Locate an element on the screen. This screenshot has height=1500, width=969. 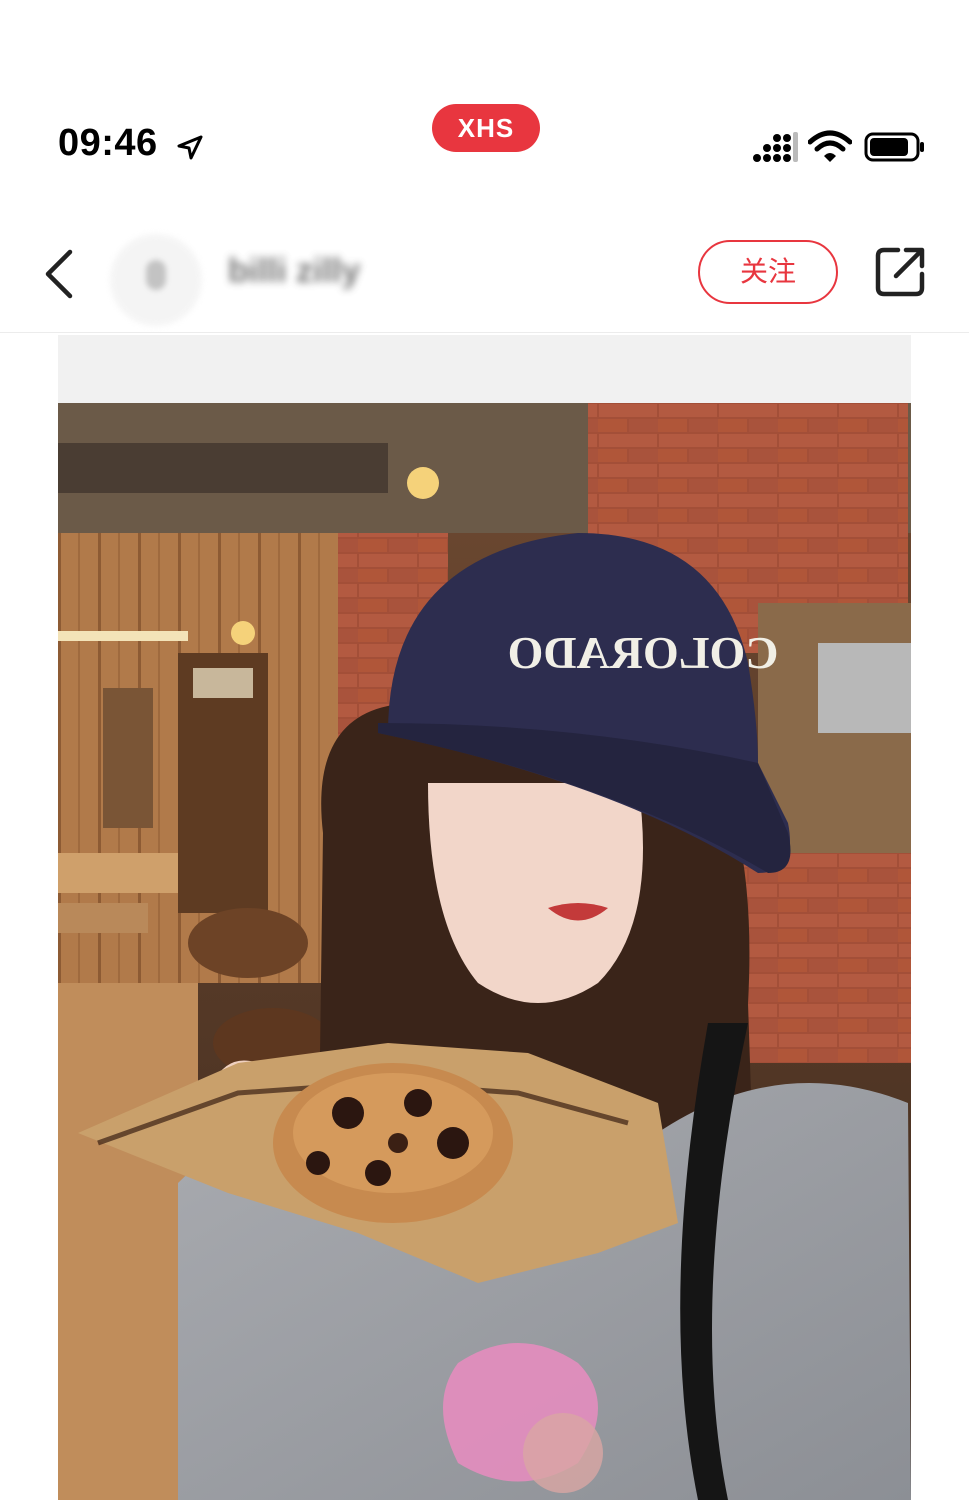
follow-button: 关注 is located at coordinates (768, 272).